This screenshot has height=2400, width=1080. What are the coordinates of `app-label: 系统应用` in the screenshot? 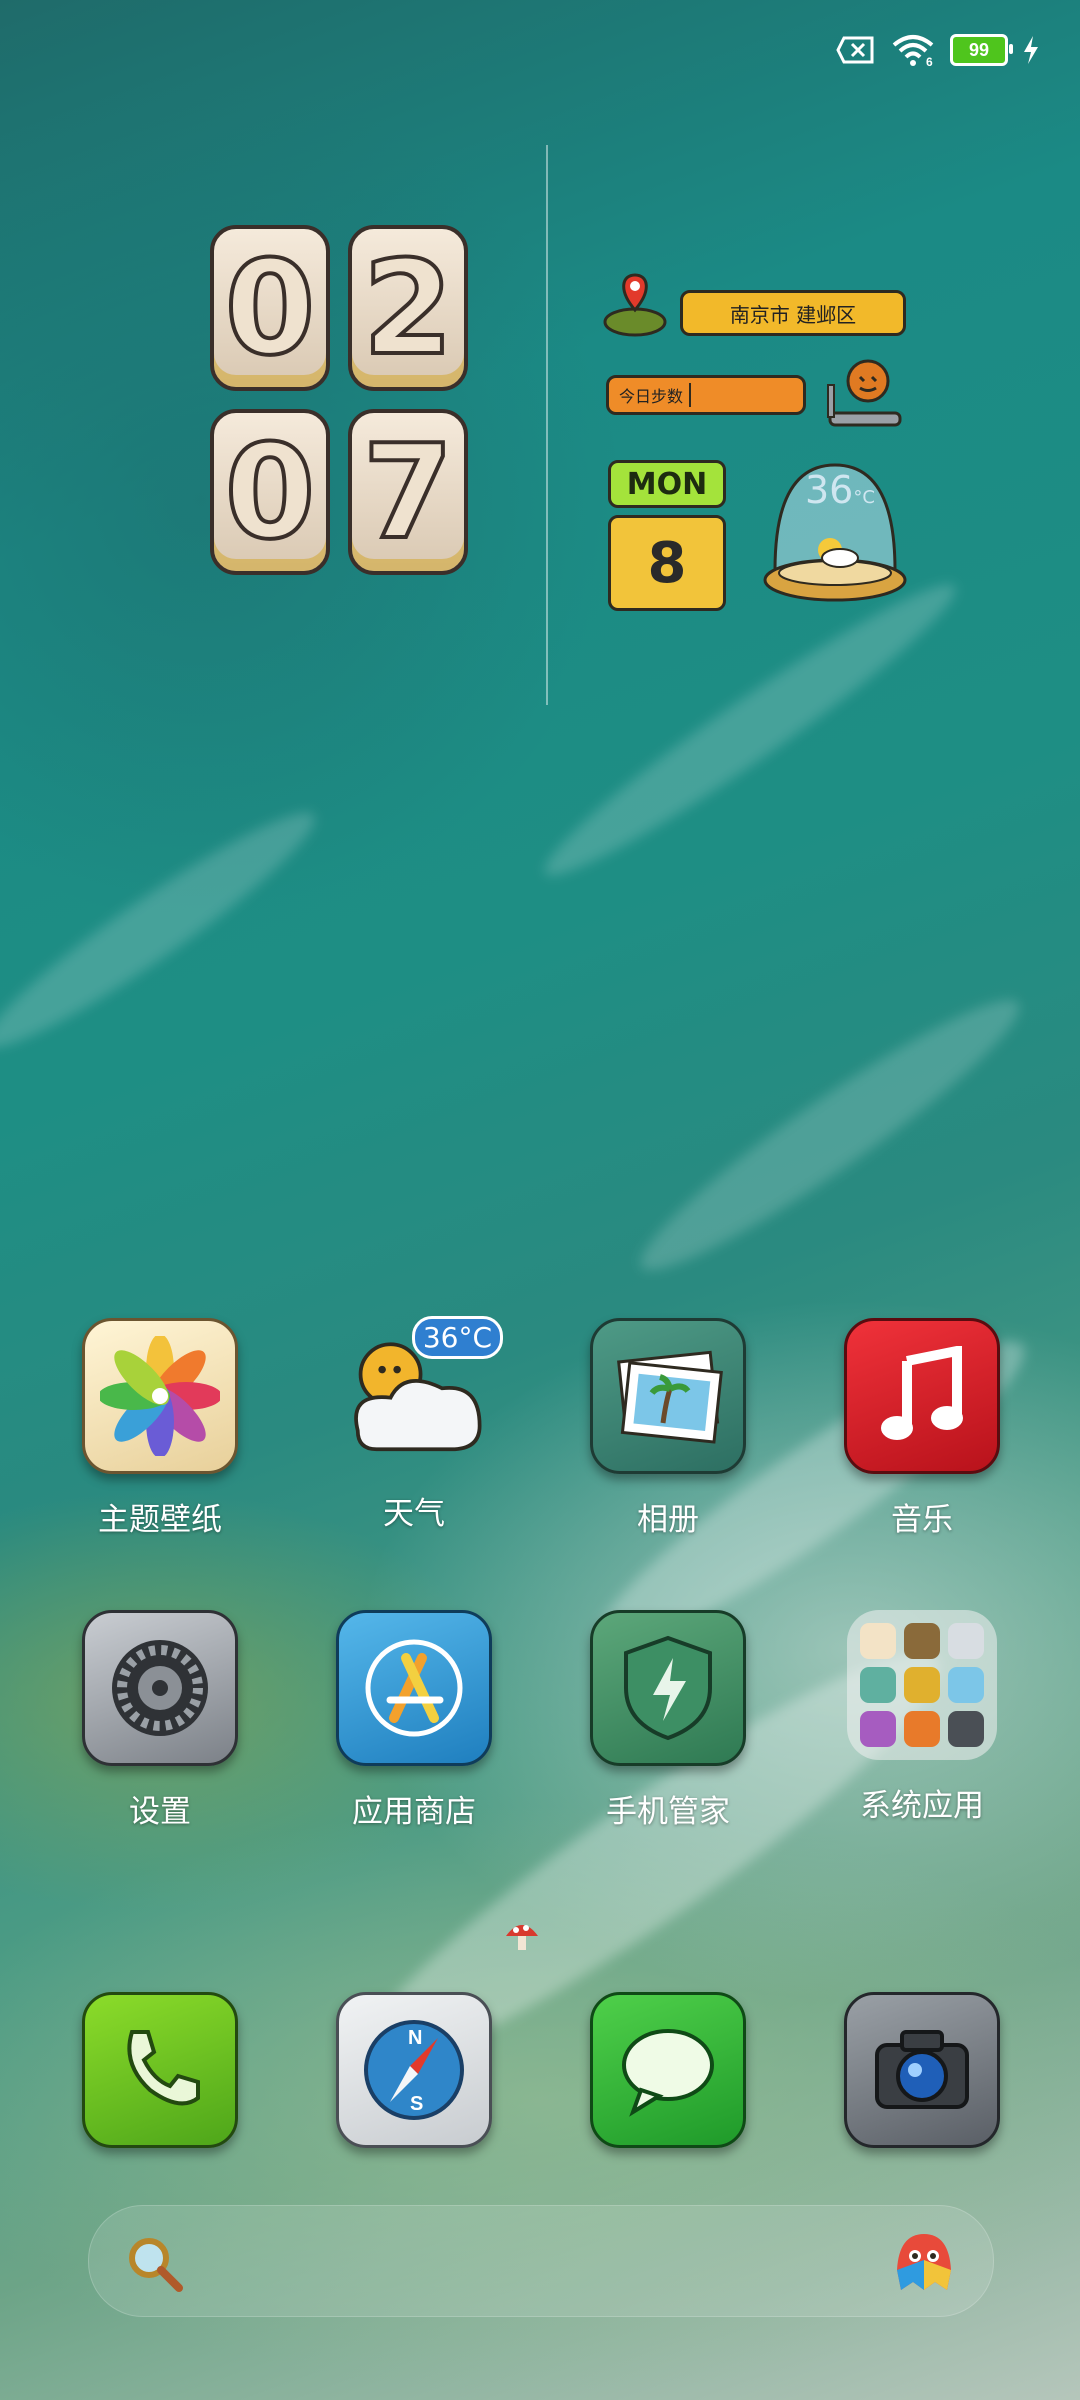 It's located at (922, 1806).